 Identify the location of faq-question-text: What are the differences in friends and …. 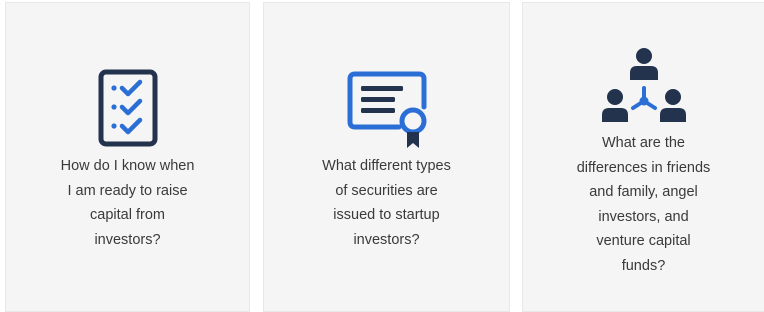
(643, 204).